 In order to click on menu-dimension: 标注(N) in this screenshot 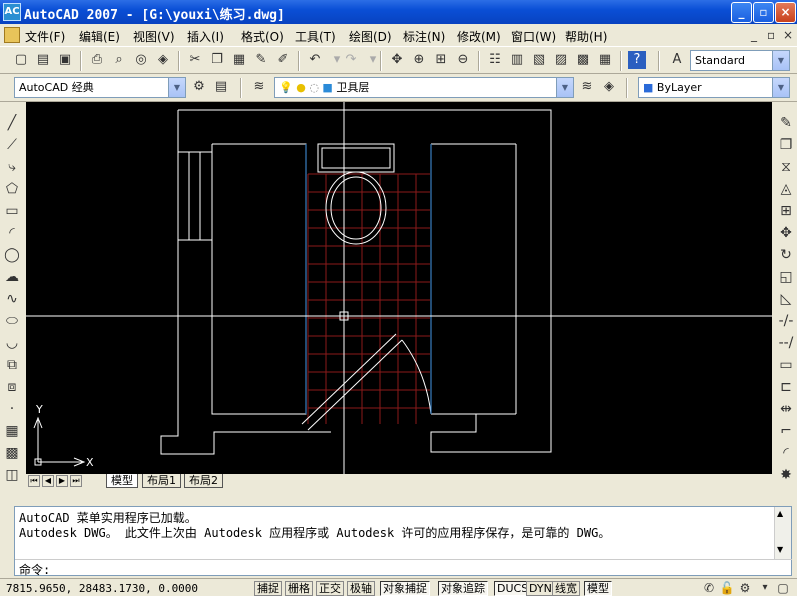, I will do `click(424, 36)`.